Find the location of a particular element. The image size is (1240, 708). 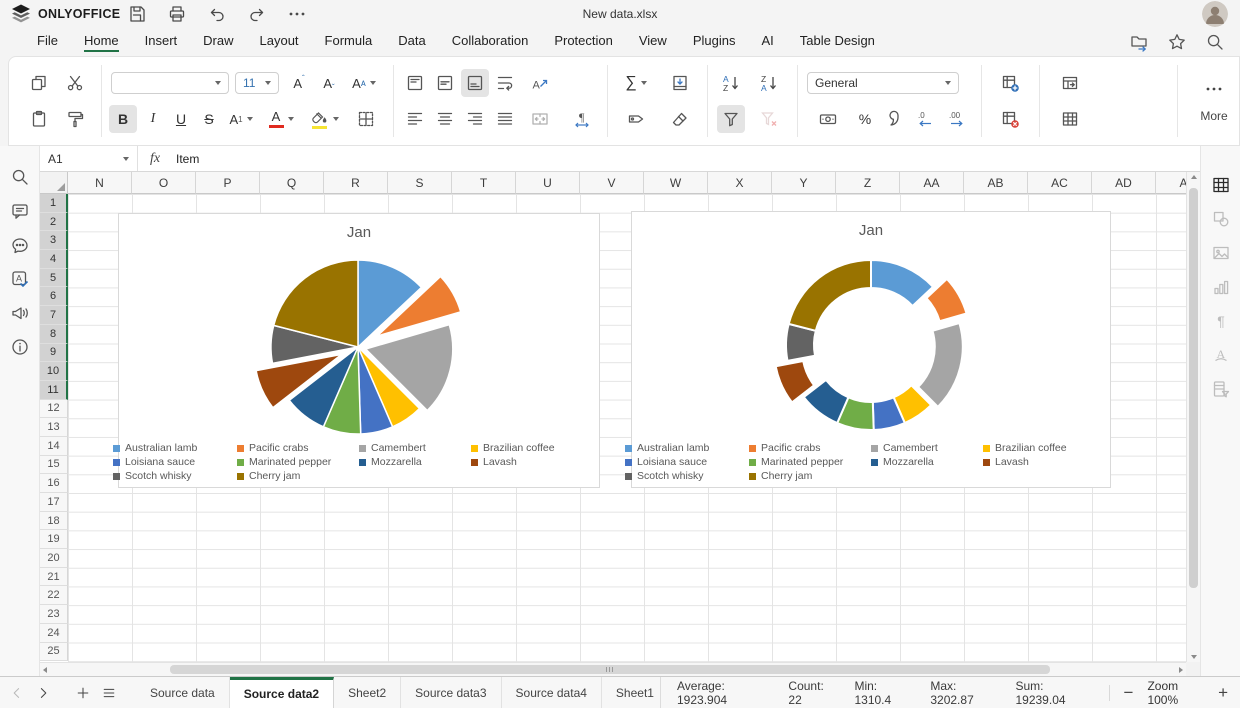

redo-icon is located at coordinates (257, 14).